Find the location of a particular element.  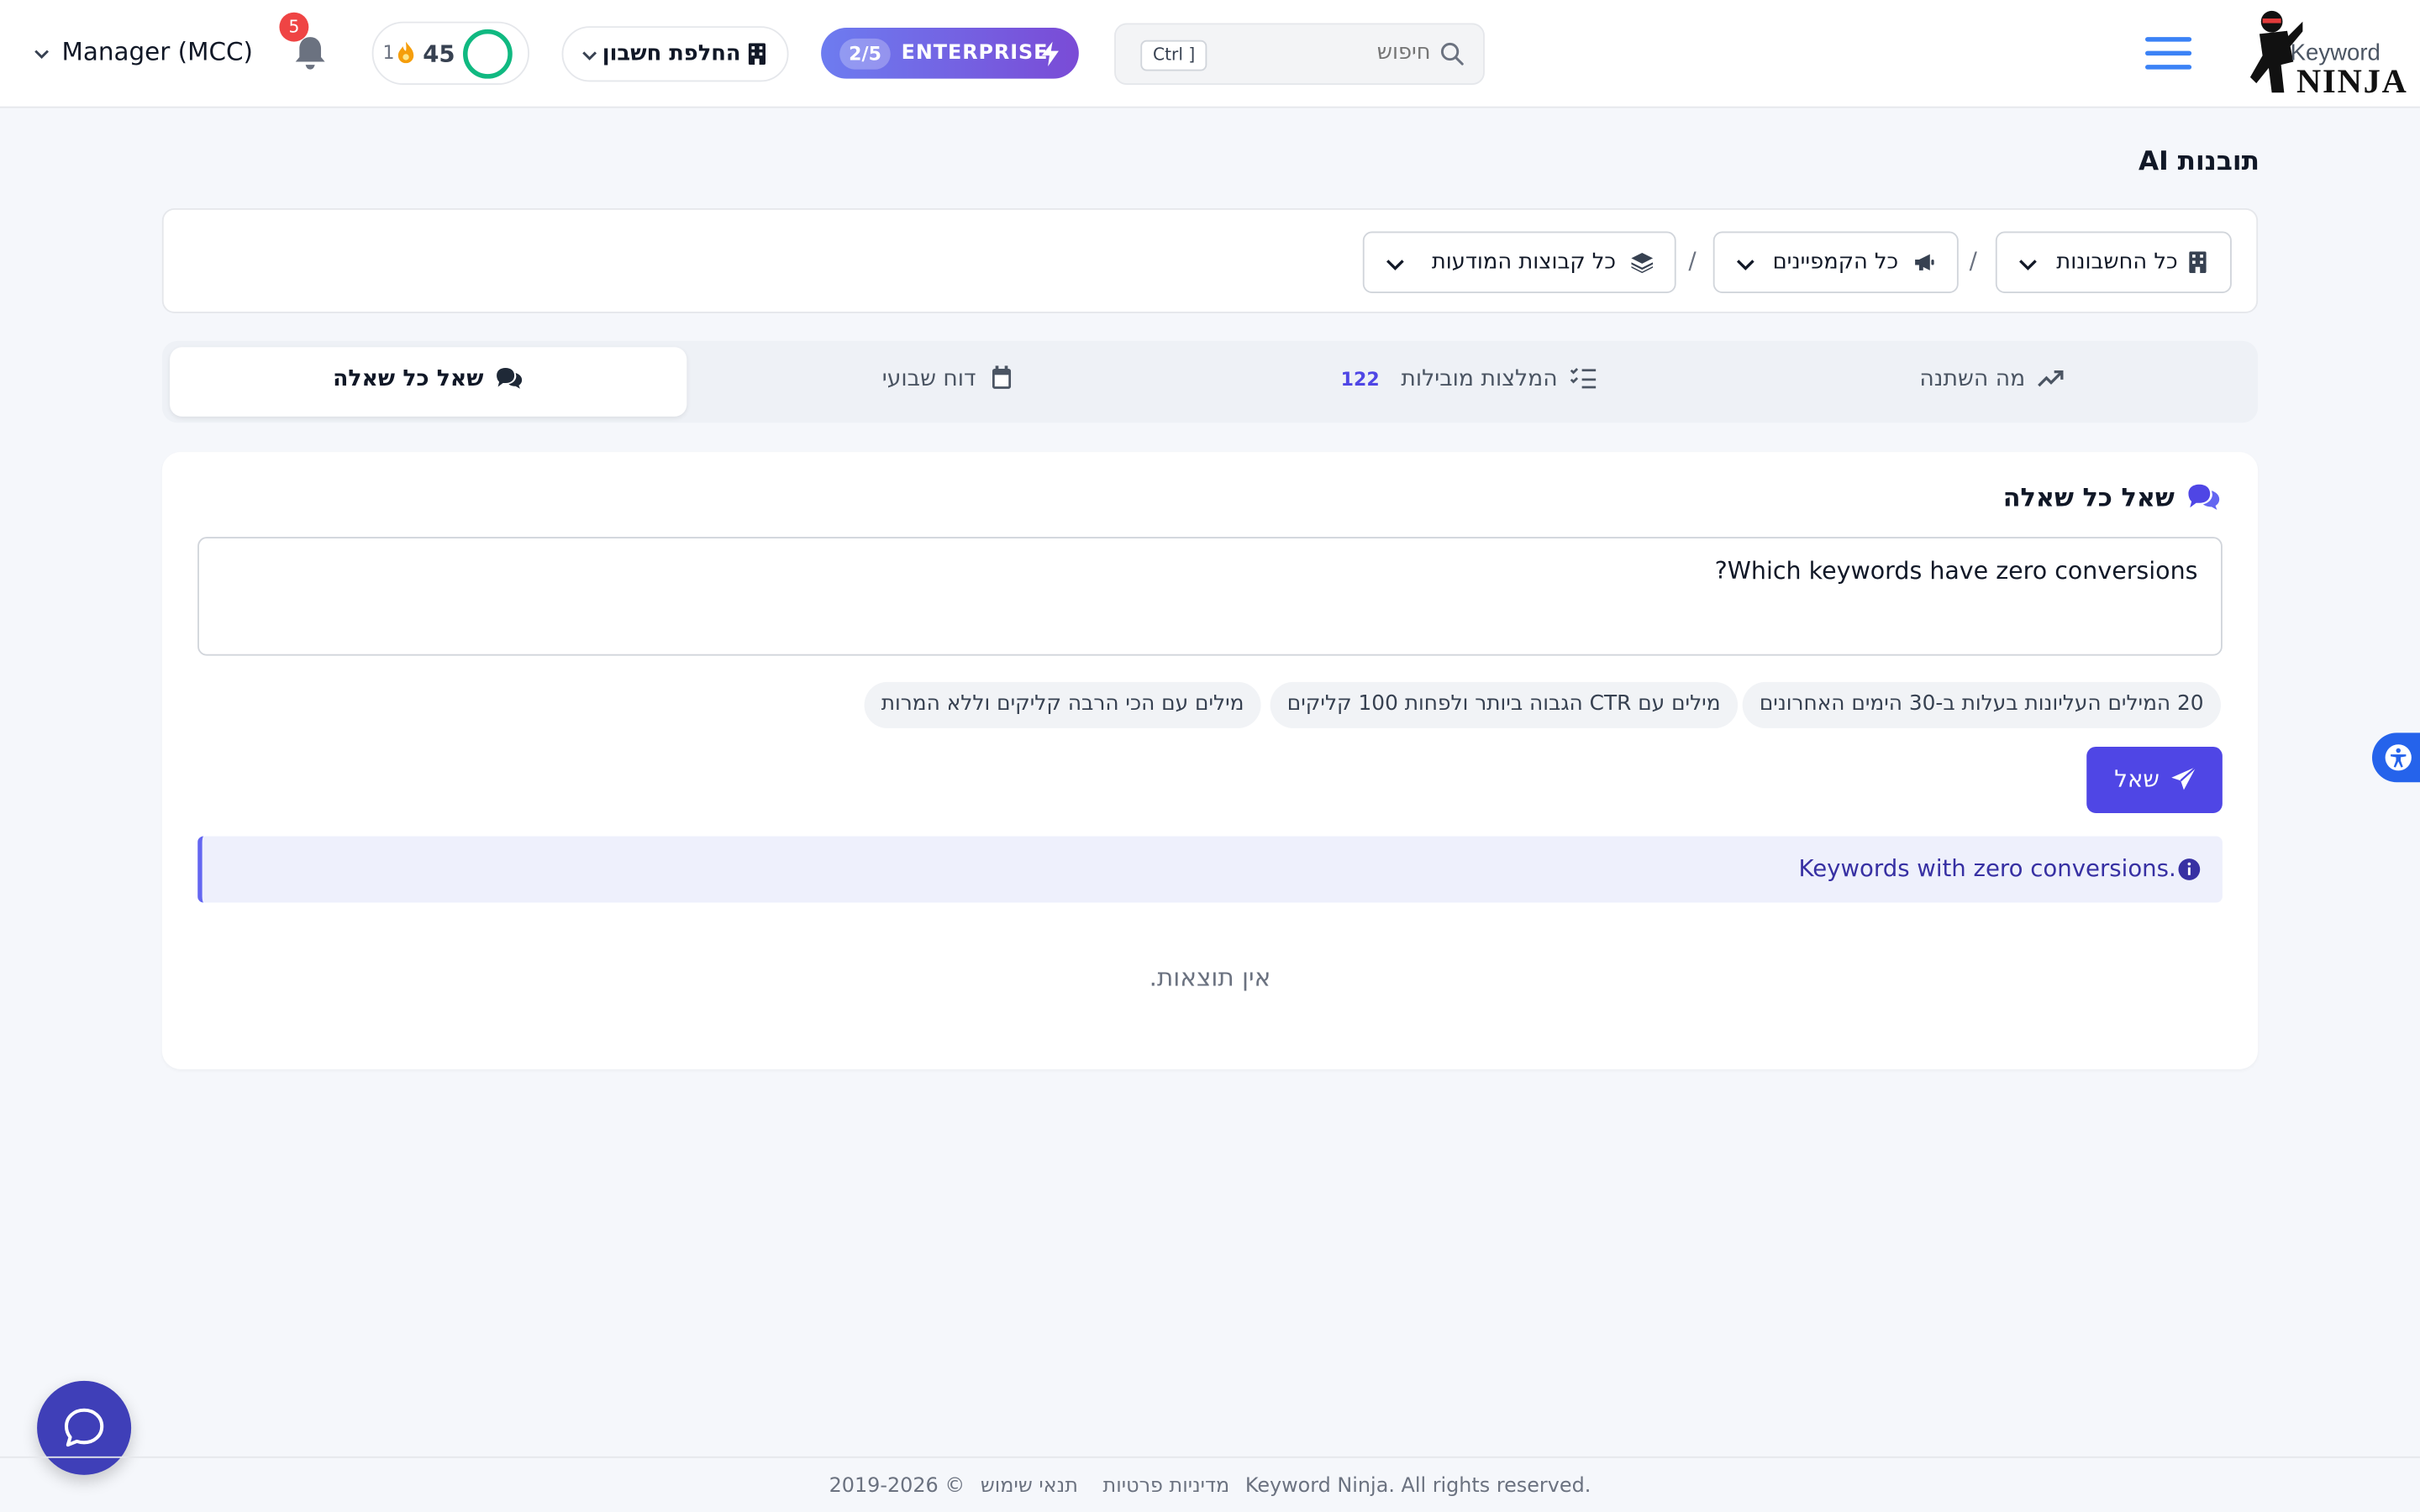

recommendations-count-badge: 122 is located at coordinates (1360, 379).